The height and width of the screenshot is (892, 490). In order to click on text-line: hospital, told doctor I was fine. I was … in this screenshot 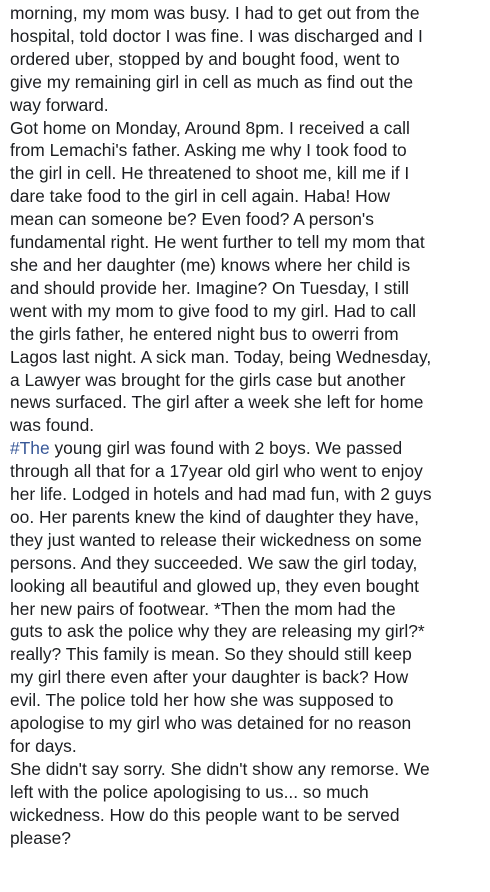, I will do `click(216, 35)`.